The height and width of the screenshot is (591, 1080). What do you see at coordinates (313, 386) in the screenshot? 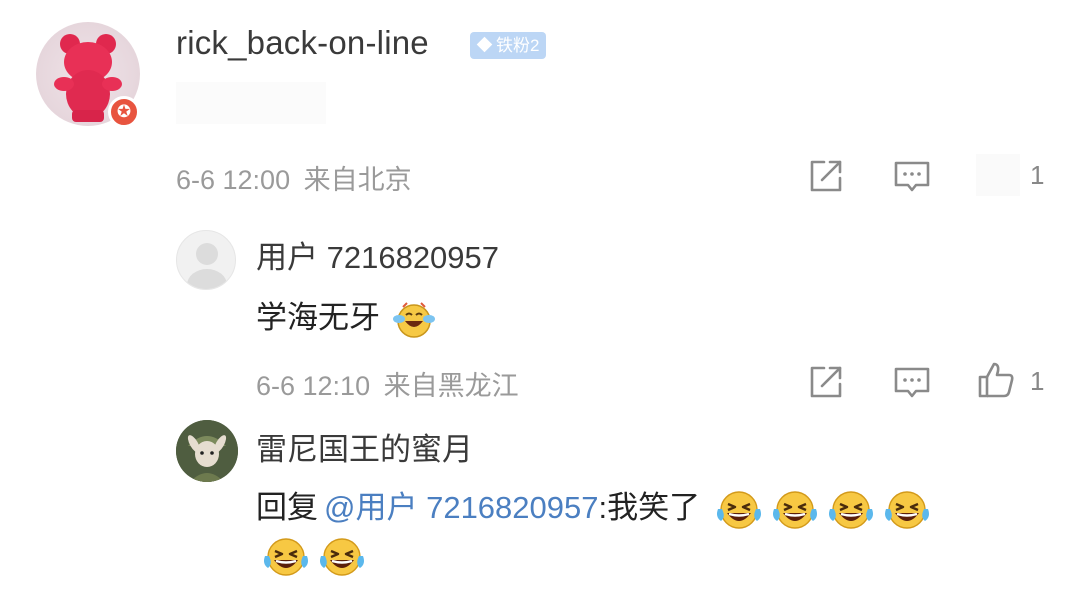
I see `timestamp: 6-6 12:10` at bounding box center [313, 386].